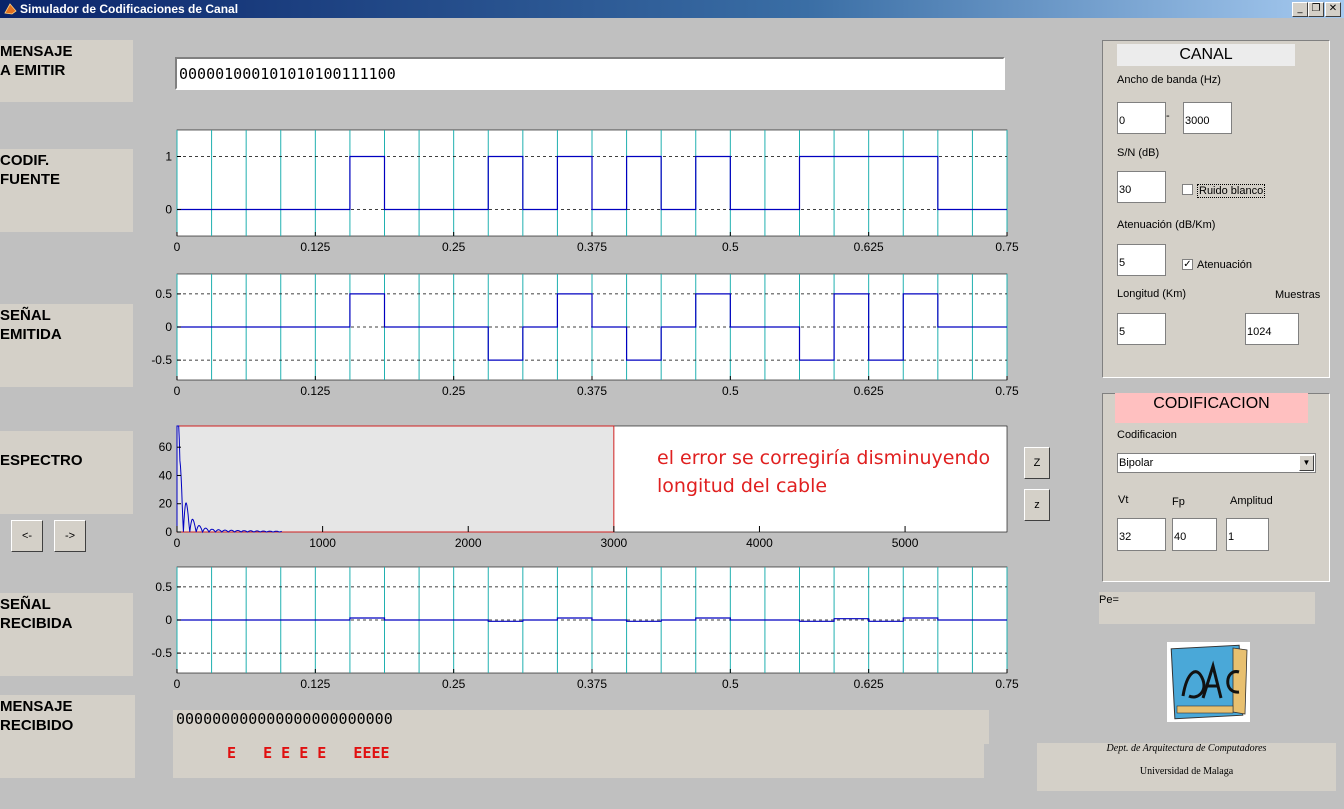 Image resolution: width=1344 pixels, height=809 pixels. I want to click on label-mensaje-emitir-text: MENSAJE A EMITIR, so click(36, 61).